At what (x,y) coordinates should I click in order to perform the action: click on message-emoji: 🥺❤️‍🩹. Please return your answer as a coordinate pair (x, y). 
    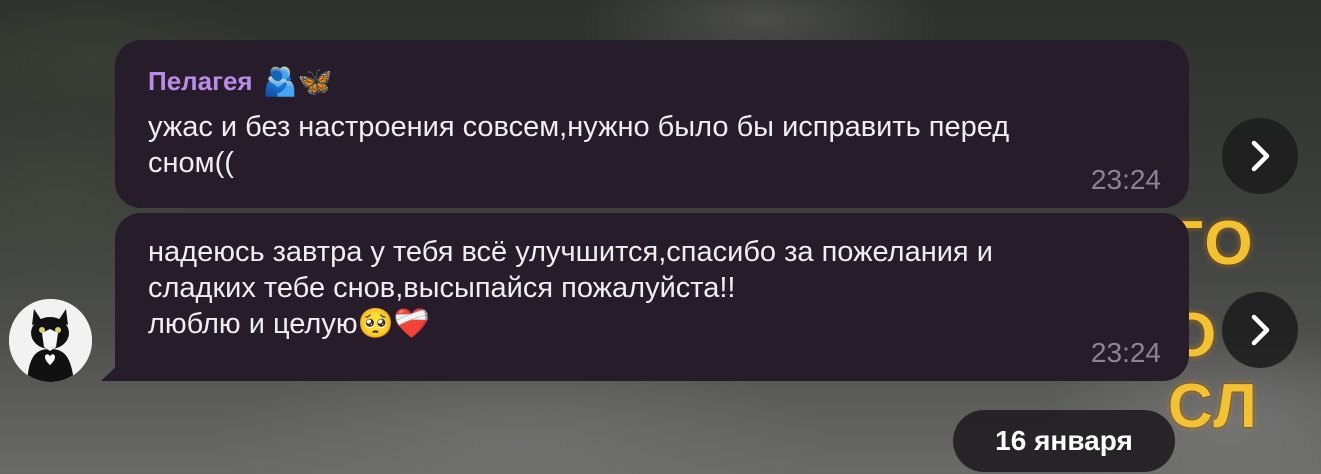
    Looking at the image, I should click on (393, 324).